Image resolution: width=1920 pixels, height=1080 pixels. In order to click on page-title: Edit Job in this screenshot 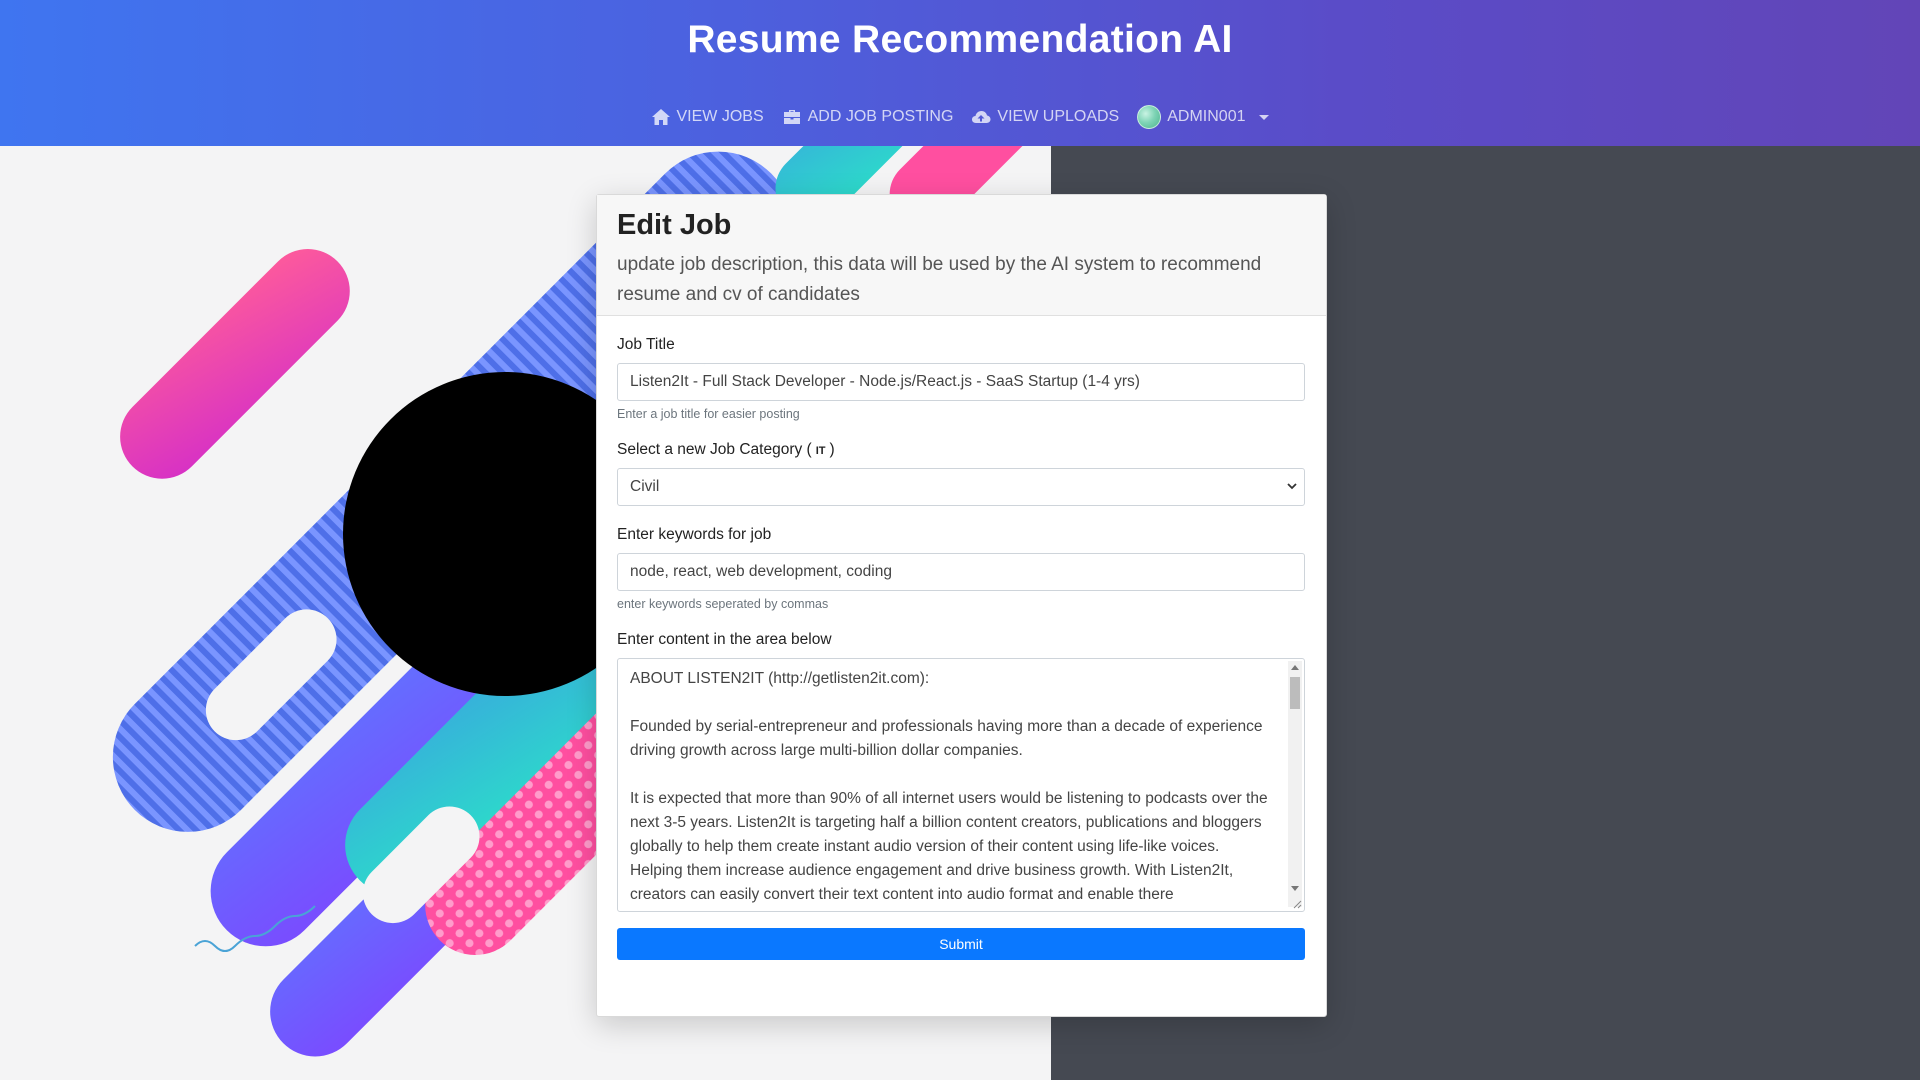, I will do `click(674, 225)`.